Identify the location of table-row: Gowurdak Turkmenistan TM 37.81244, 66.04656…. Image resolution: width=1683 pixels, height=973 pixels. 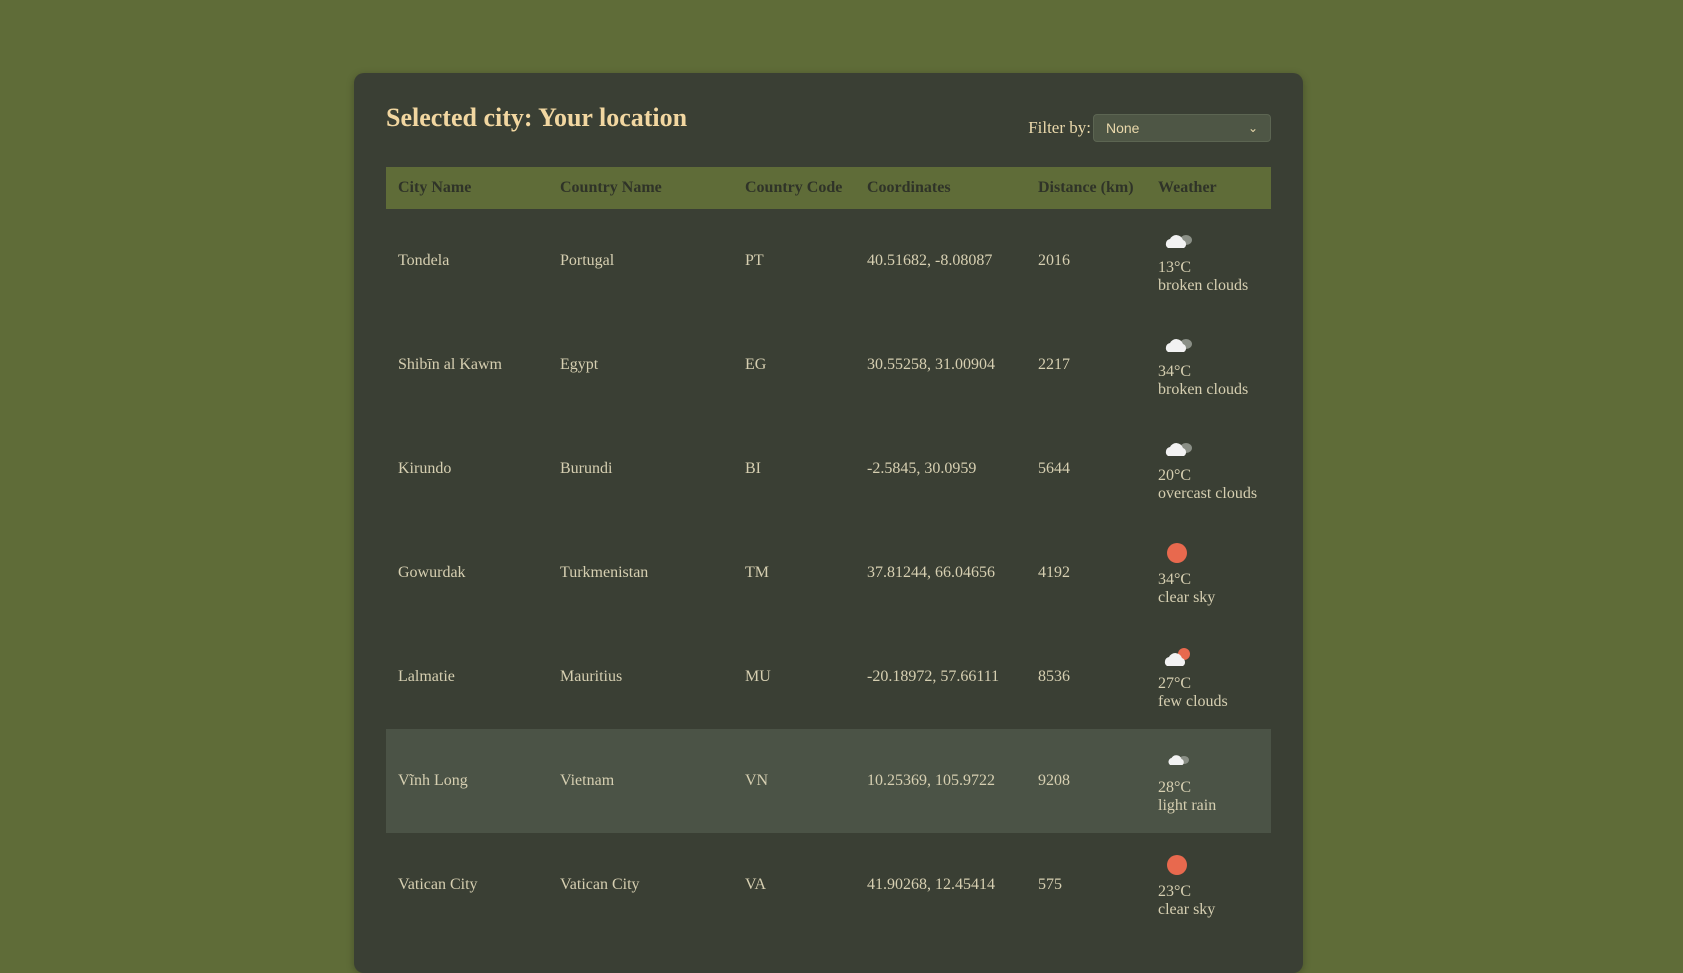
(828, 573).